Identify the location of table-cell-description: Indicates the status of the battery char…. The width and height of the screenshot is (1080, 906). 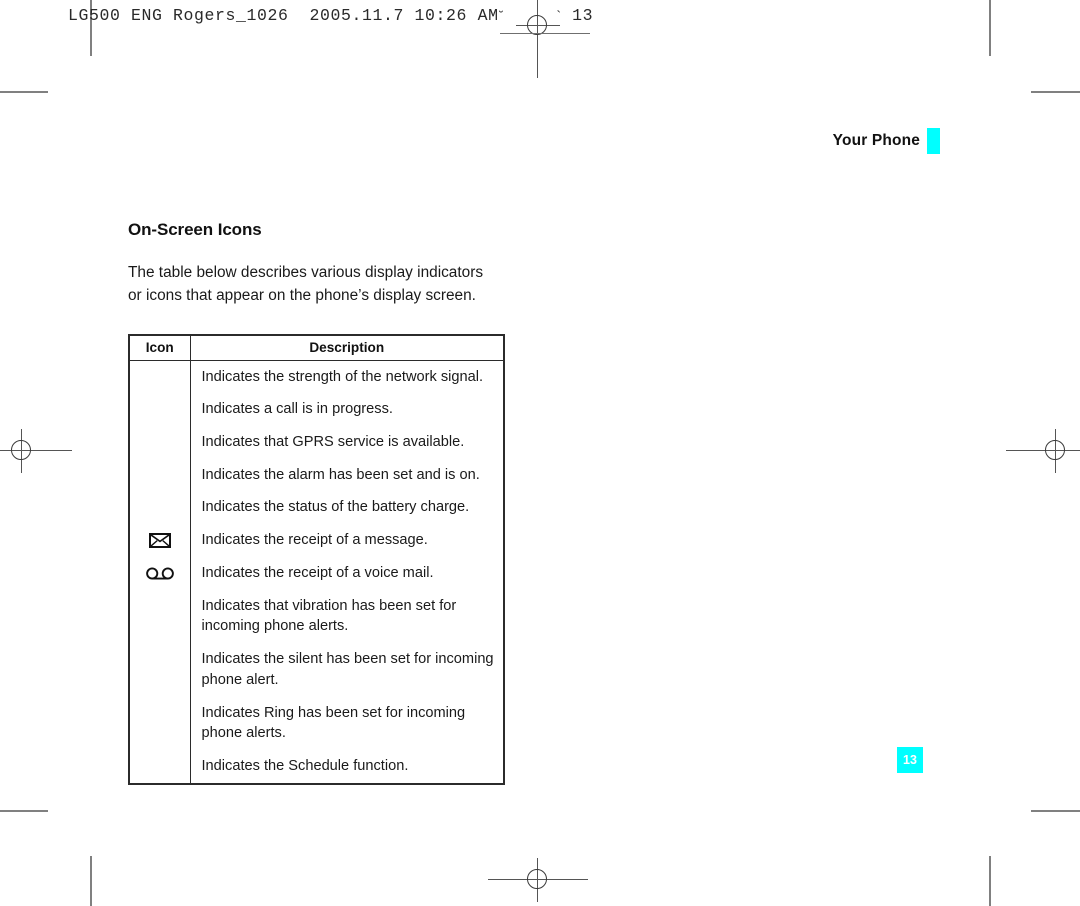
(335, 507).